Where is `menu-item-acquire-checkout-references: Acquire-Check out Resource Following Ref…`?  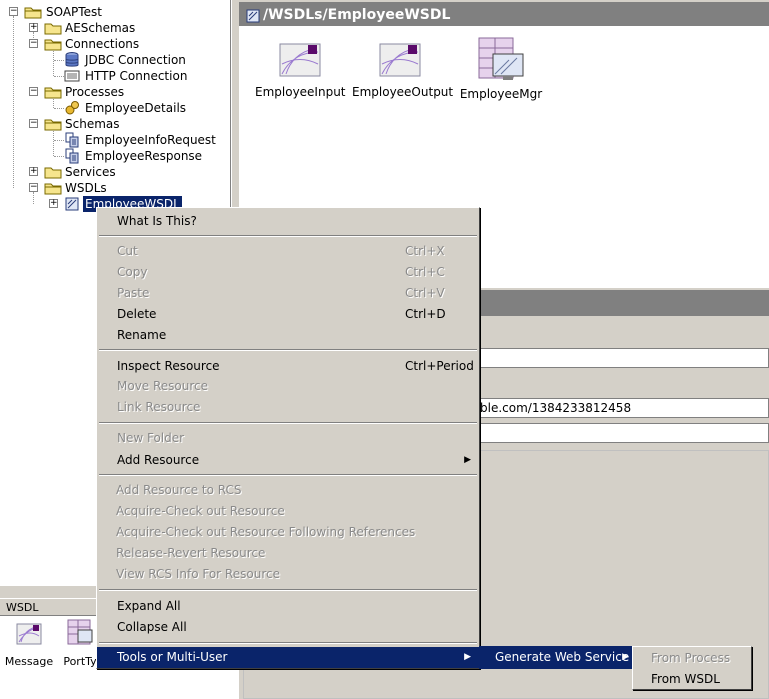 menu-item-acquire-checkout-references: Acquire-Check out Resource Following Ref… is located at coordinates (288, 532).